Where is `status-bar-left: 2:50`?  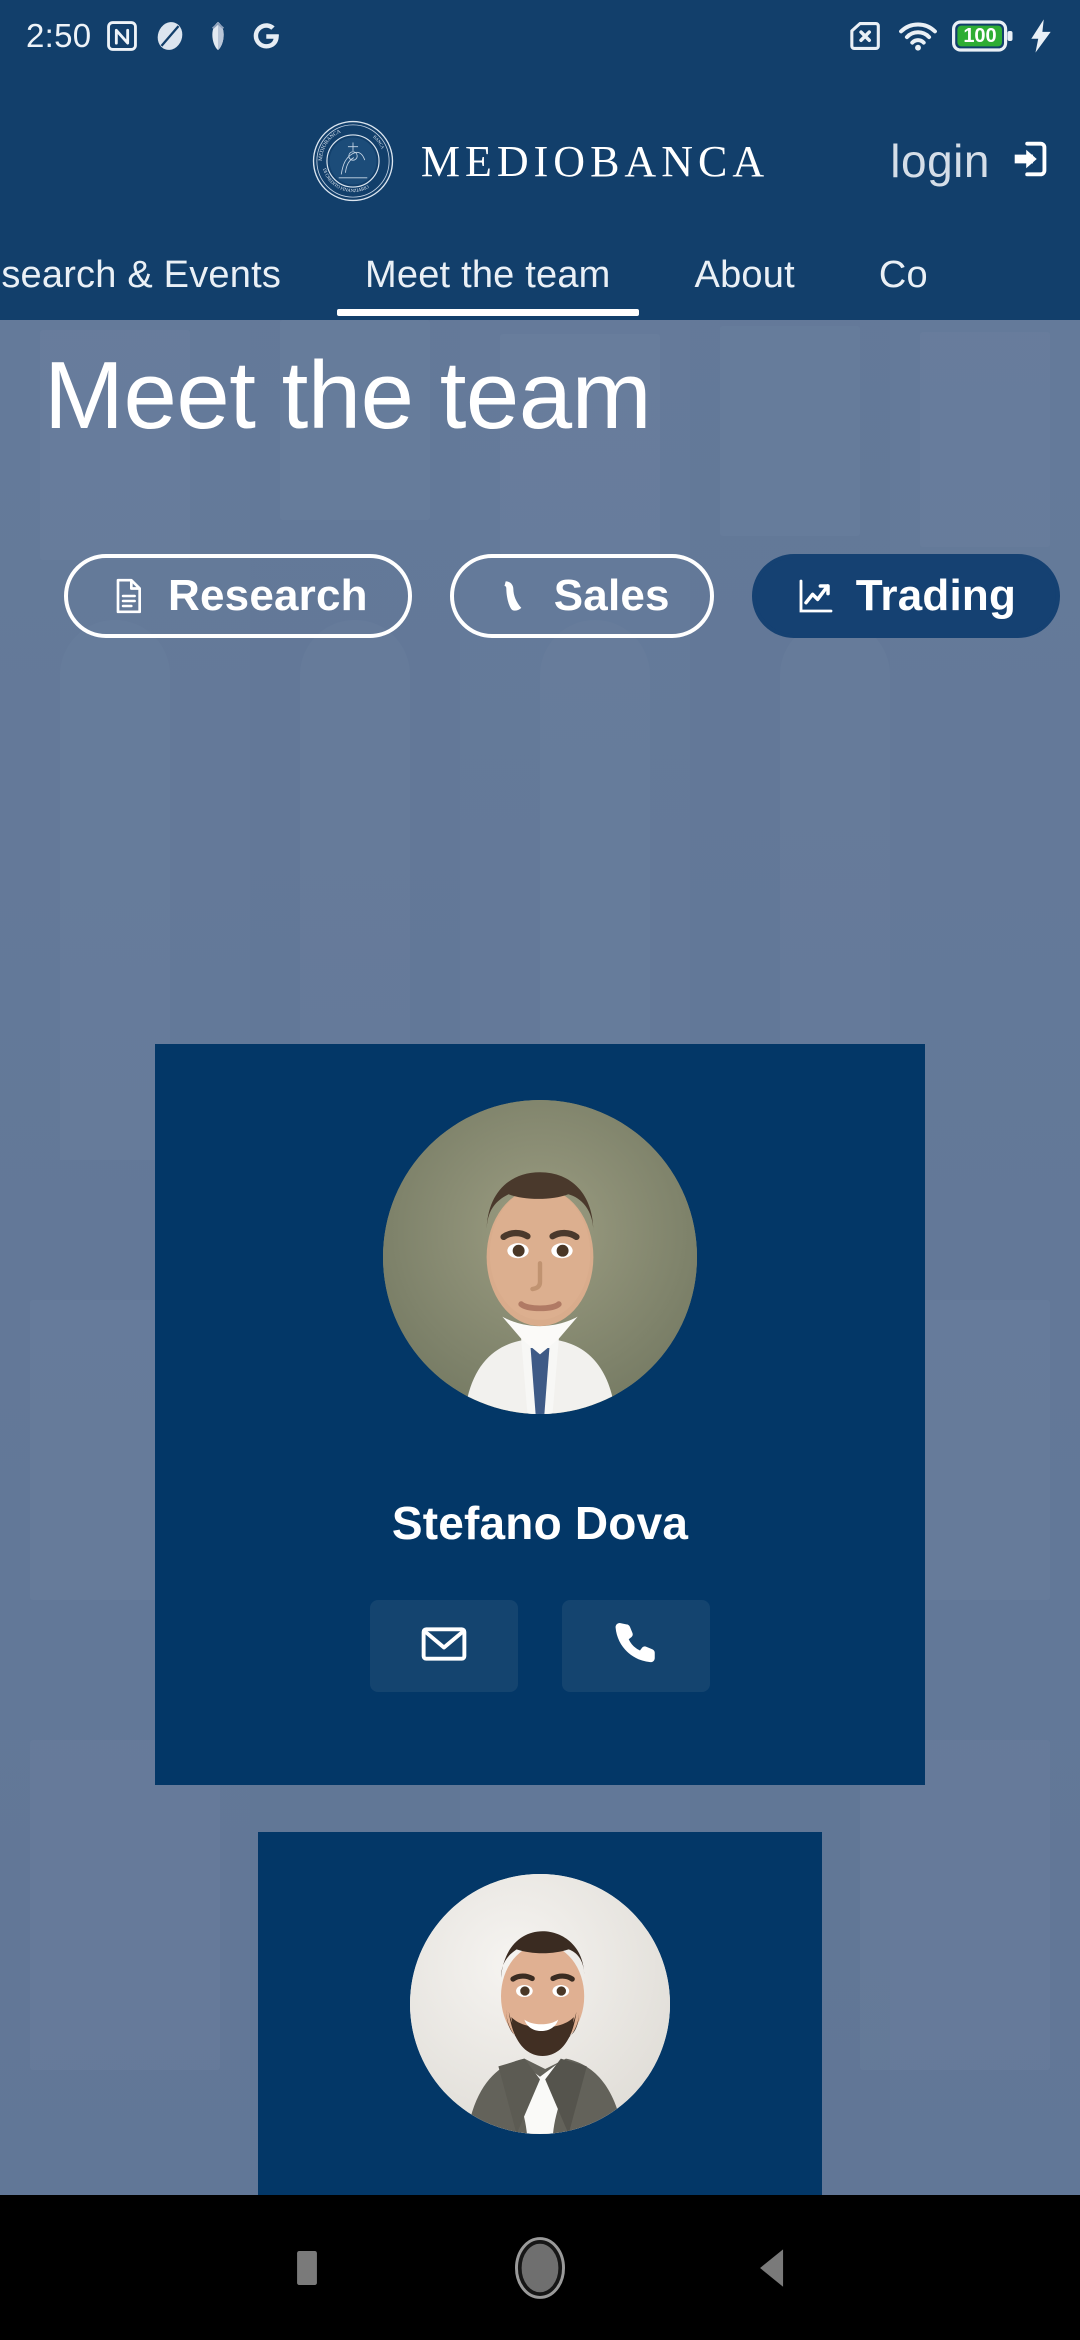 status-bar-left: 2:50 is located at coordinates (154, 36).